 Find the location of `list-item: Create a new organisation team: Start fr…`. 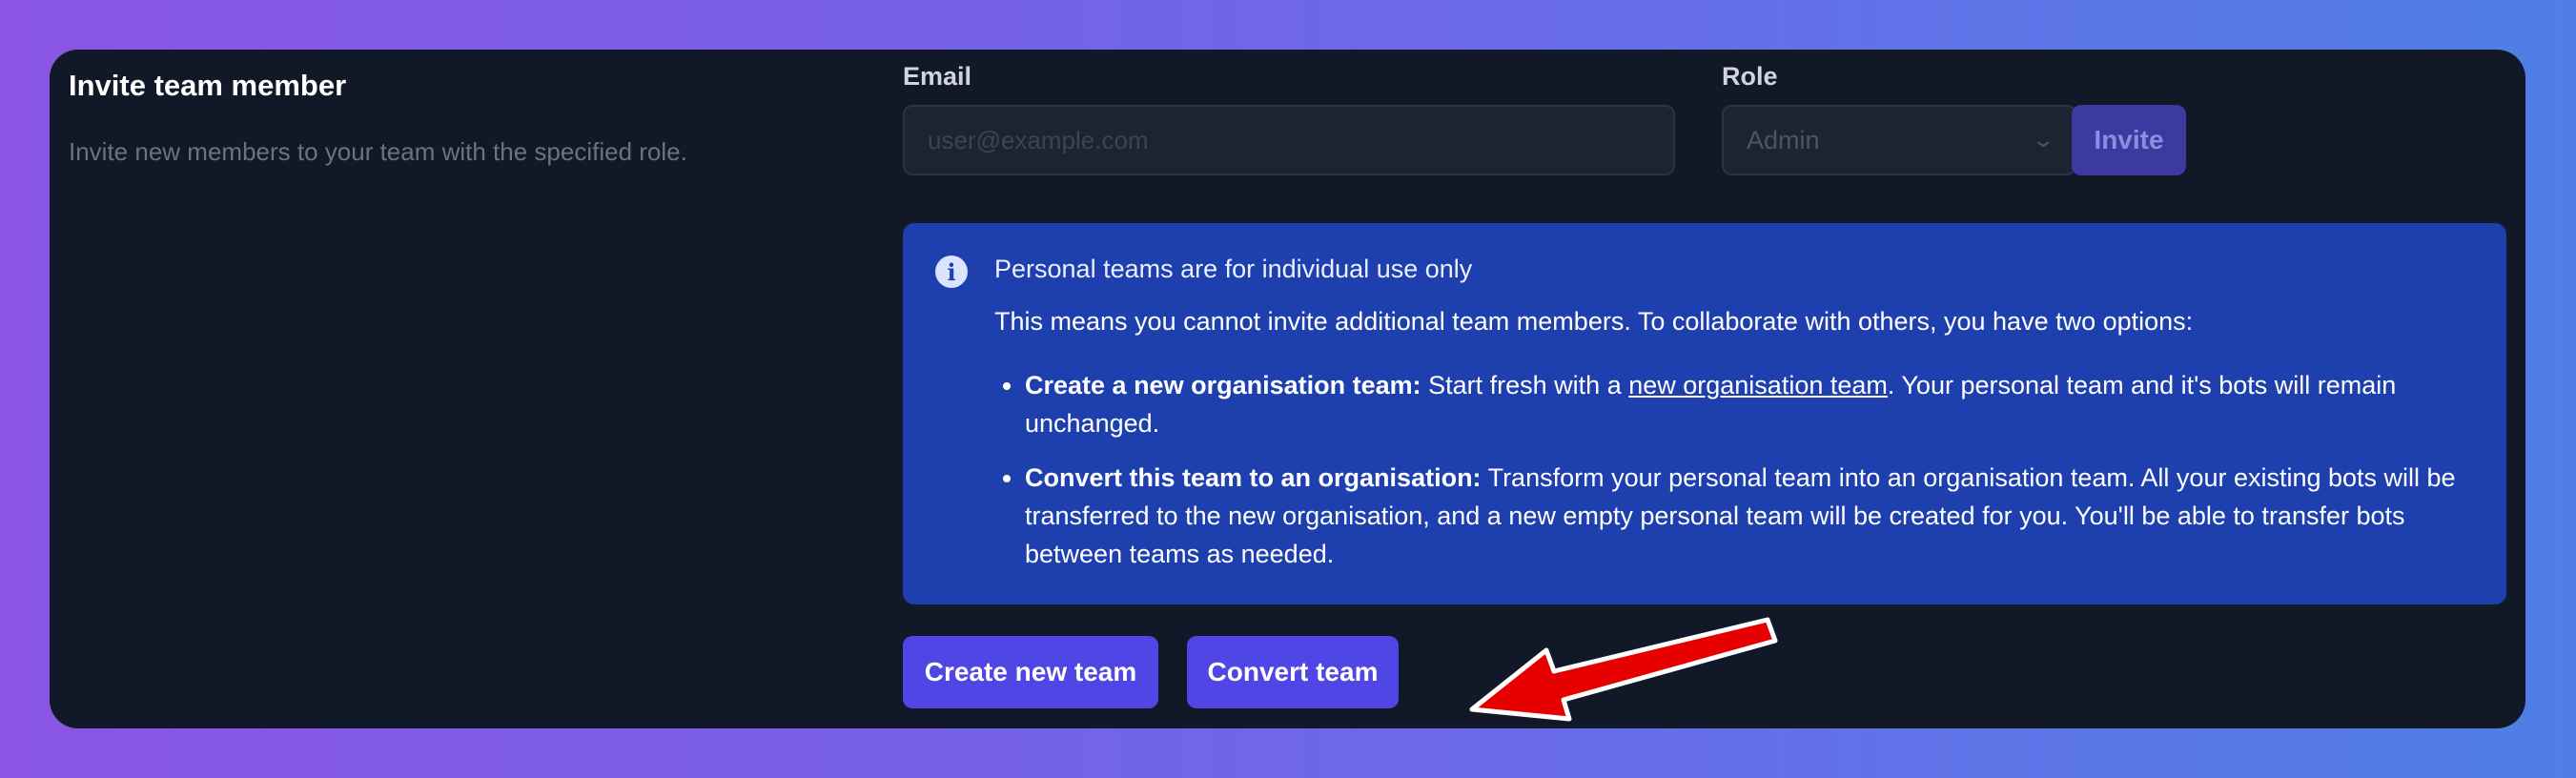

list-item: Create a new organisation team: Start fr… is located at coordinates (1764, 404).